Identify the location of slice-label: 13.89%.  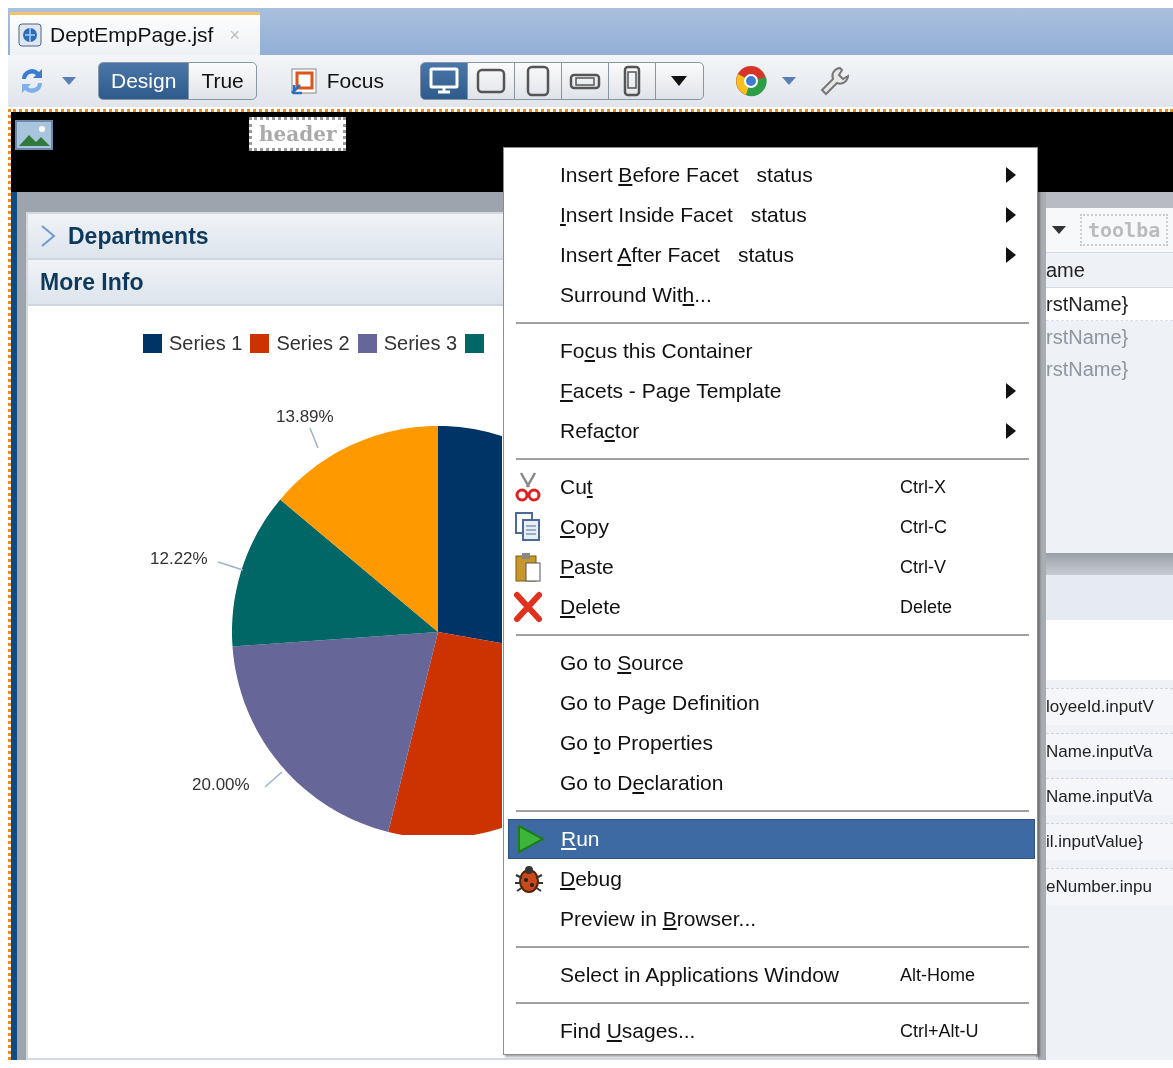
(305, 417).